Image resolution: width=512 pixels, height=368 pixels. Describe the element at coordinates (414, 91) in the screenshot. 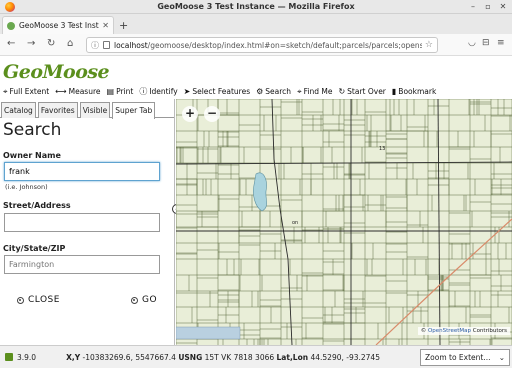

I see `bookmark-button: ▮ Bookmark` at that location.